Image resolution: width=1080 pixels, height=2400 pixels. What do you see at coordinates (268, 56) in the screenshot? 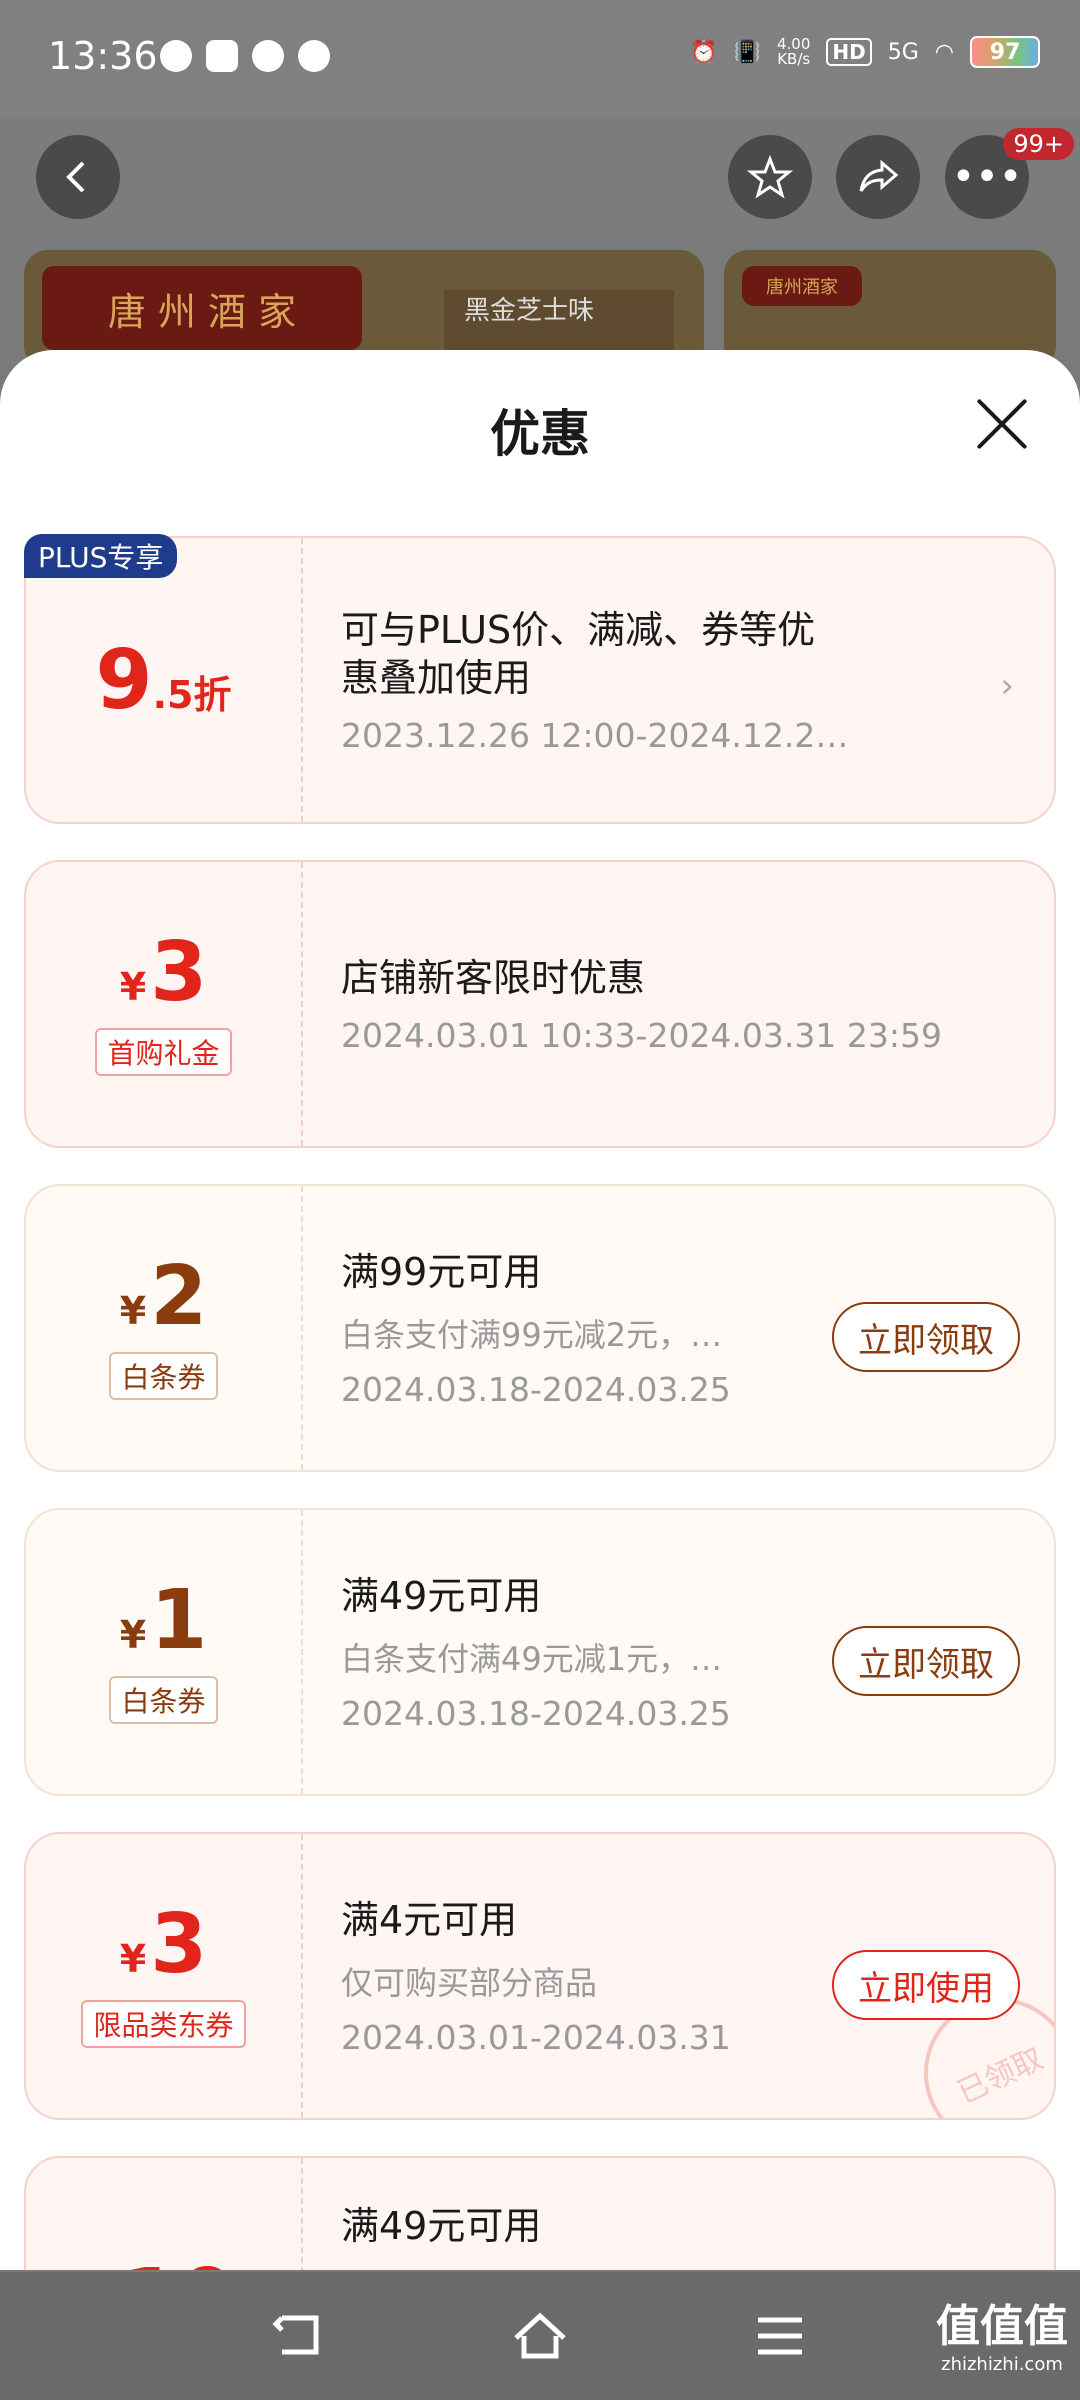
I see `link-icon` at bounding box center [268, 56].